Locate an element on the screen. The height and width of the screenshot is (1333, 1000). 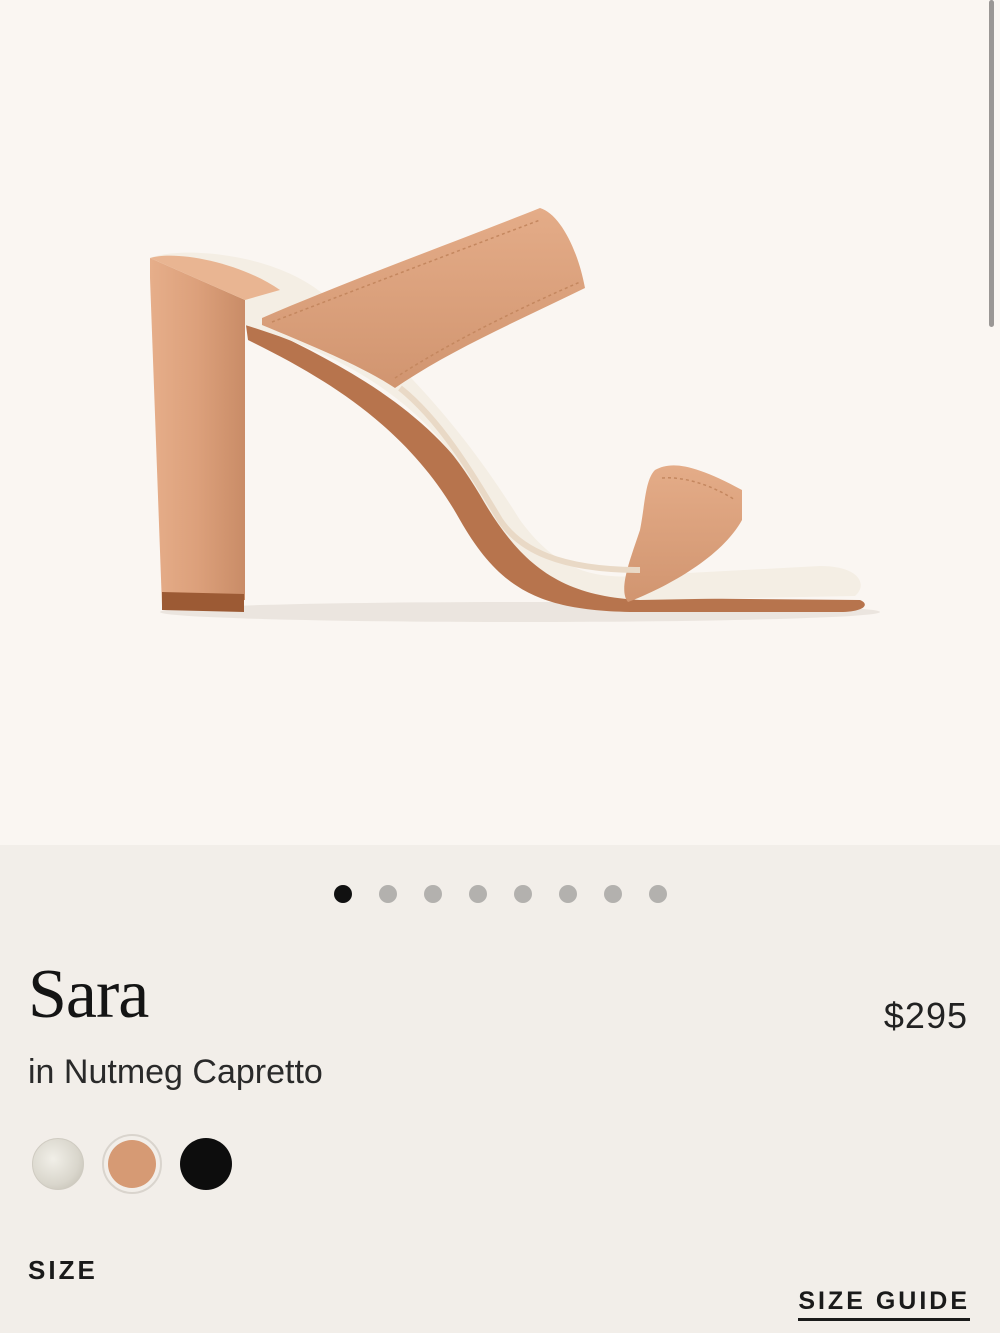
product-color-subtitle: in Nutmeg Capretto is located at coordinates (175, 1072).